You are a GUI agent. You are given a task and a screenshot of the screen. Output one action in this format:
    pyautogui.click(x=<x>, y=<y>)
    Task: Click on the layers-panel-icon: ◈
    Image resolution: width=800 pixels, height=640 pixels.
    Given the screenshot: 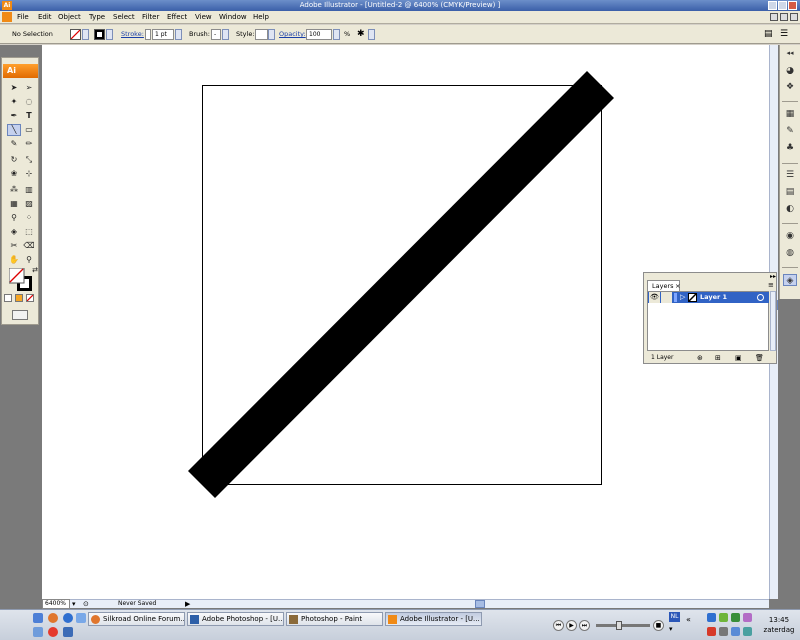 What is the action you would take?
    pyautogui.click(x=790, y=280)
    